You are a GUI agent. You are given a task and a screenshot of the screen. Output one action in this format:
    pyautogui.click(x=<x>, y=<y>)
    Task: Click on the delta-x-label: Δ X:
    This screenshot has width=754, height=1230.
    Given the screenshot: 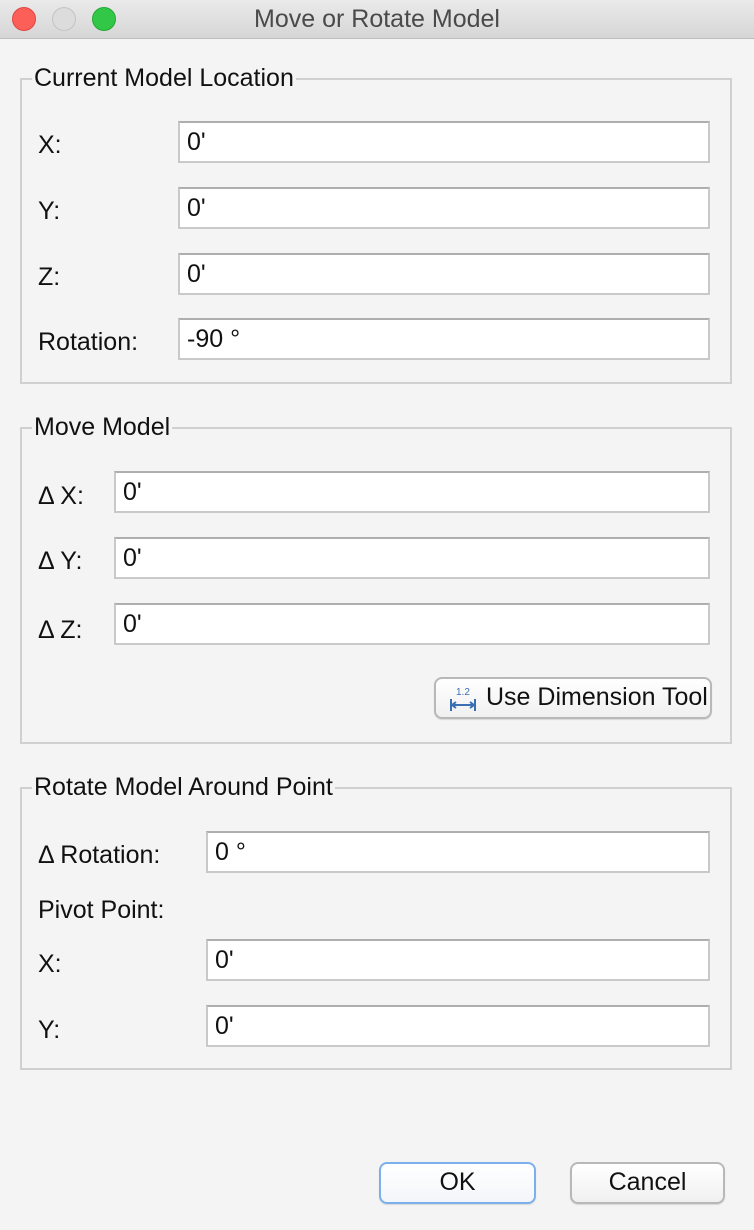 What is the action you would take?
    pyautogui.click(x=61, y=496)
    